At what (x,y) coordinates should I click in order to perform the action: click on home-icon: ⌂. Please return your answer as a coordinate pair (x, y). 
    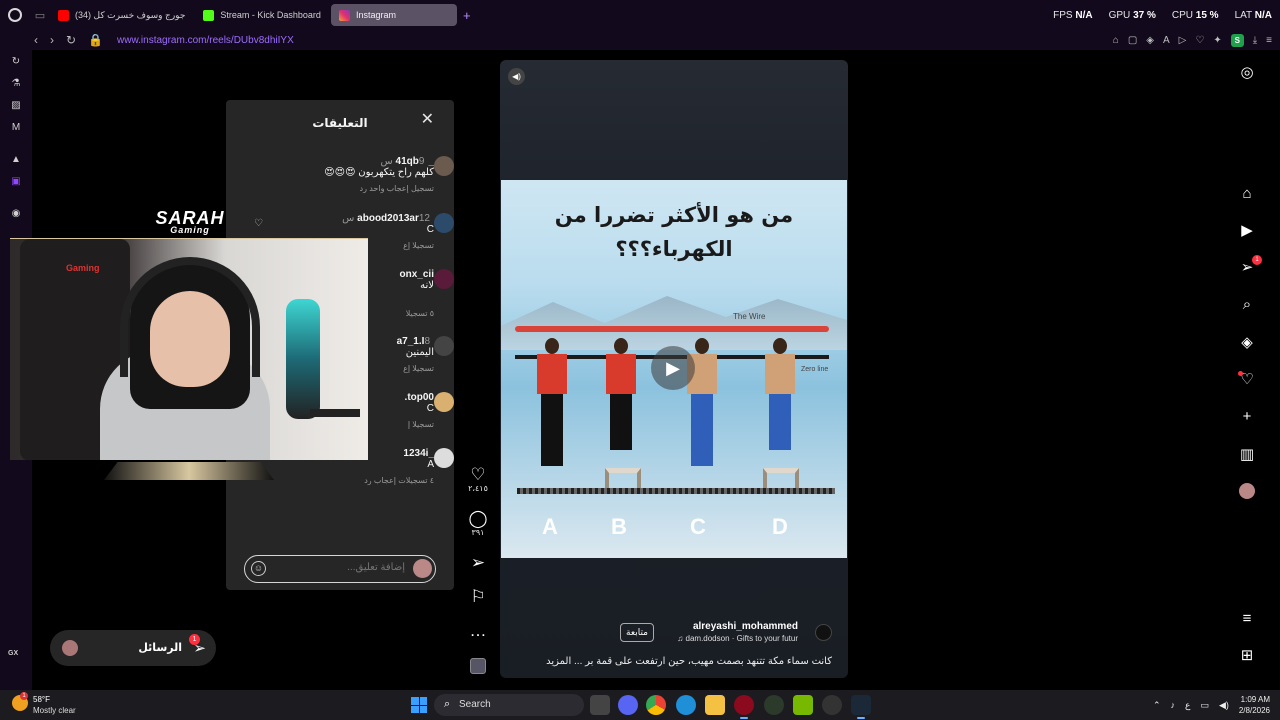
    Looking at the image, I should click on (1247, 194).